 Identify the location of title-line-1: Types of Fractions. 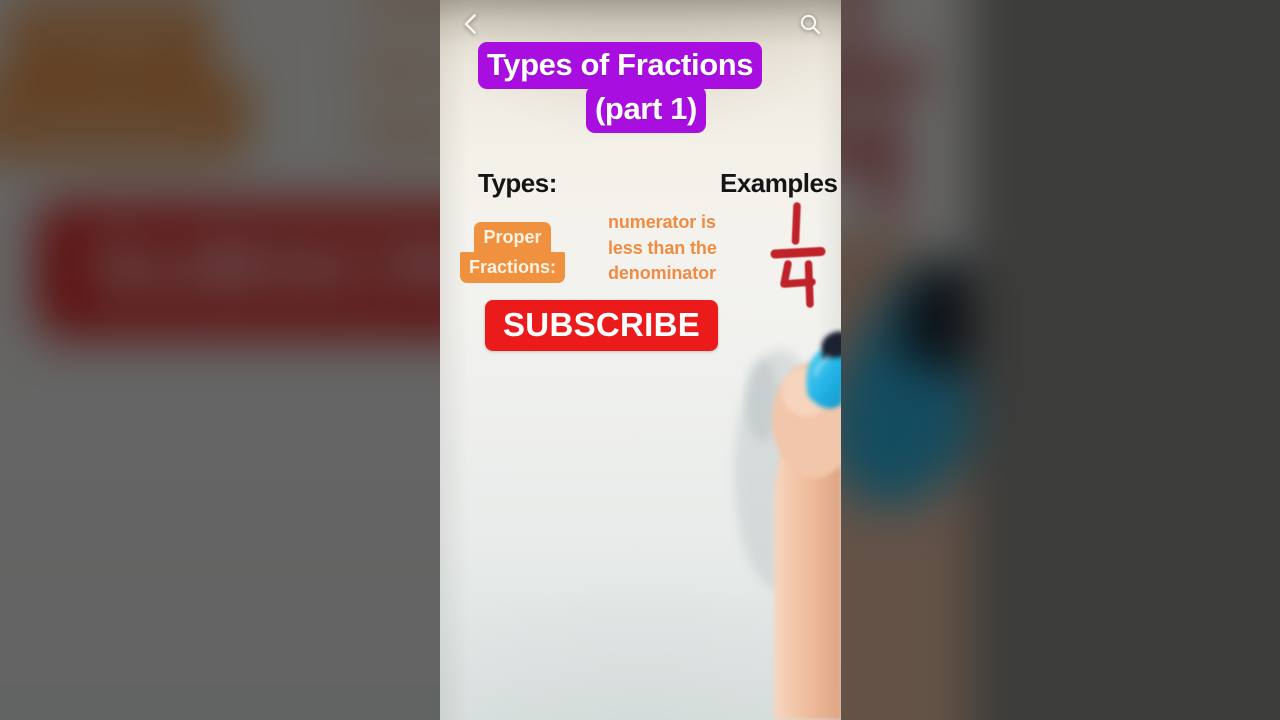
(620, 65).